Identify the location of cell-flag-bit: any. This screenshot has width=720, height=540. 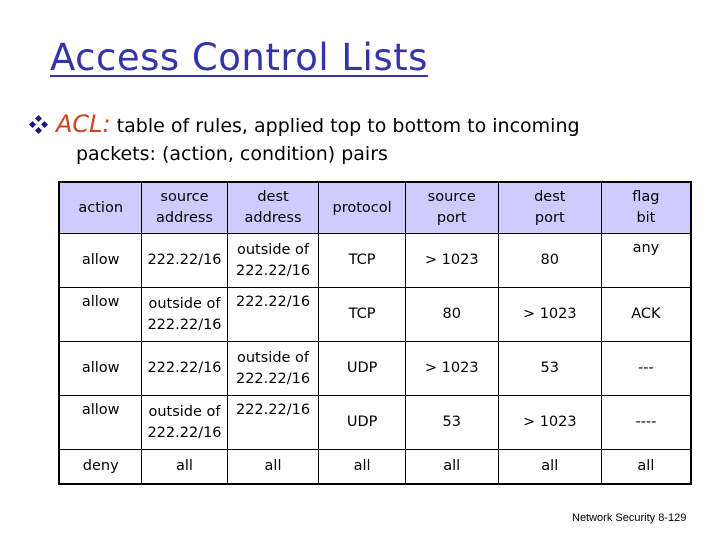
(646, 260).